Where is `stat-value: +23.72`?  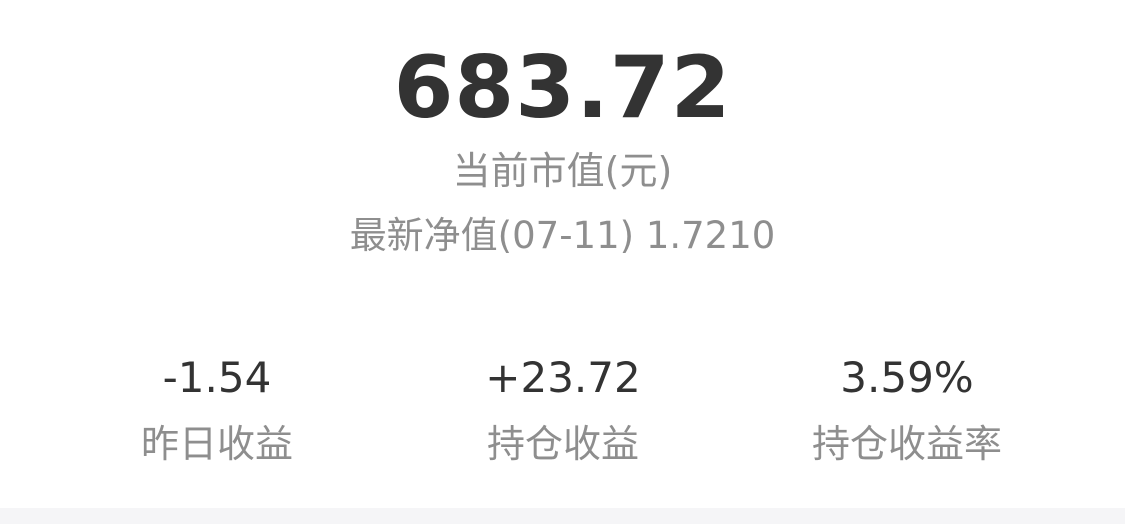 stat-value: +23.72 is located at coordinates (563, 377).